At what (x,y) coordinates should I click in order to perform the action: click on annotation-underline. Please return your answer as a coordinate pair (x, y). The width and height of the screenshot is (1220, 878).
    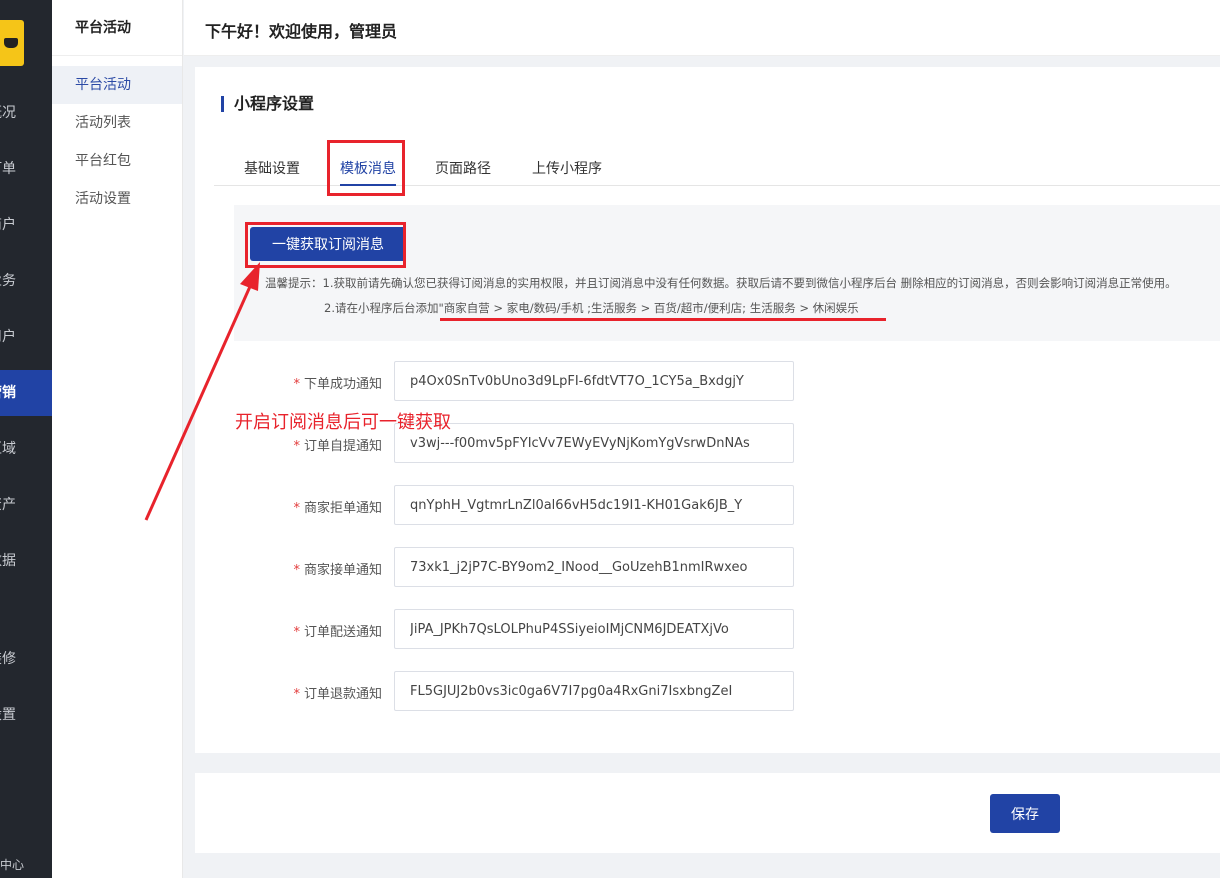
    Looking at the image, I should click on (663, 319).